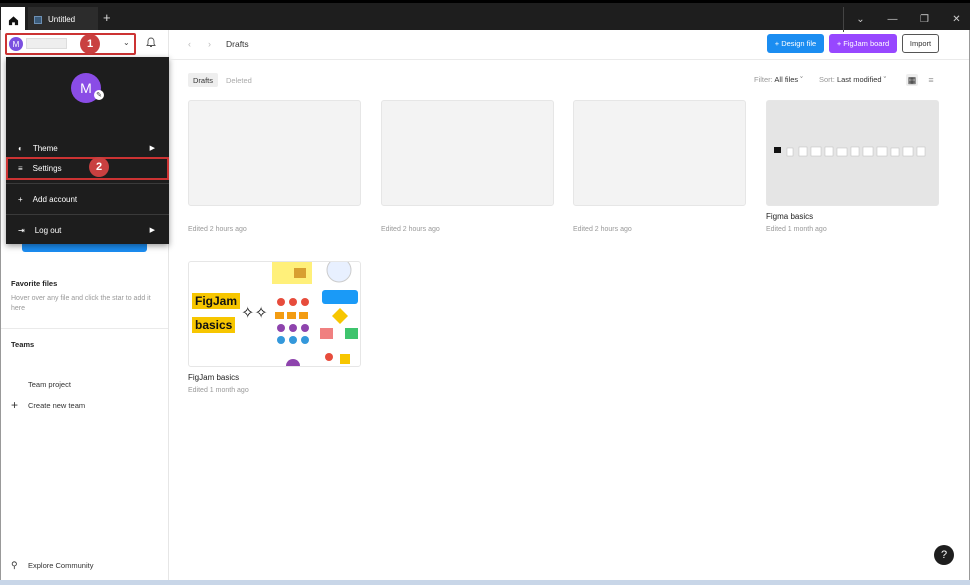  I want to click on help-button: ?, so click(944, 555).